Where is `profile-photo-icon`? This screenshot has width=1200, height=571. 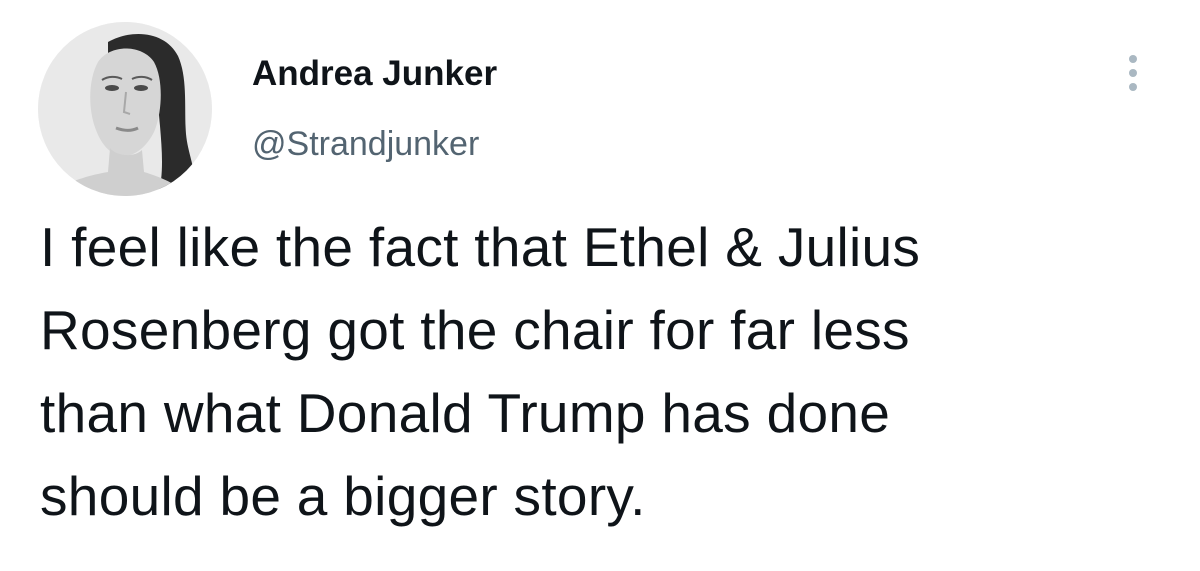 profile-photo-icon is located at coordinates (125, 109).